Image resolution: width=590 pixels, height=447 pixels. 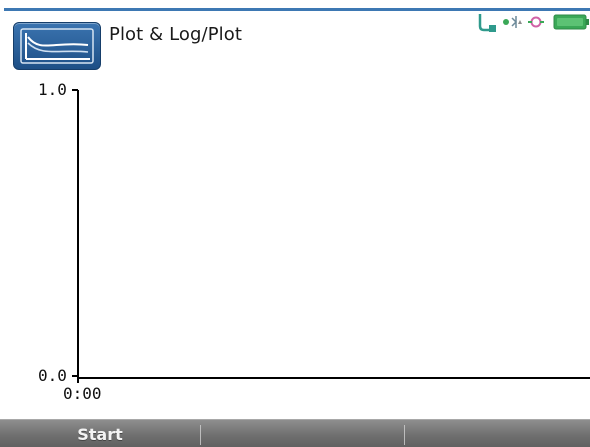 What do you see at coordinates (82, 393) in the screenshot?
I see `x-axis-min-label: 0:00` at bounding box center [82, 393].